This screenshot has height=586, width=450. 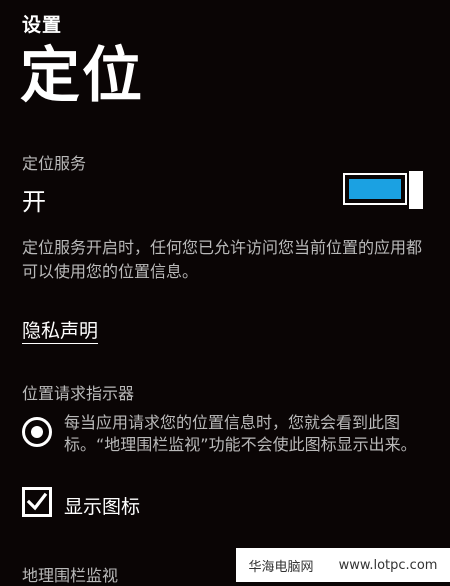 What do you see at coordinates (82, 76) in the screenshot?
I see `page-title: 定位` at bounding box center [82, 76].